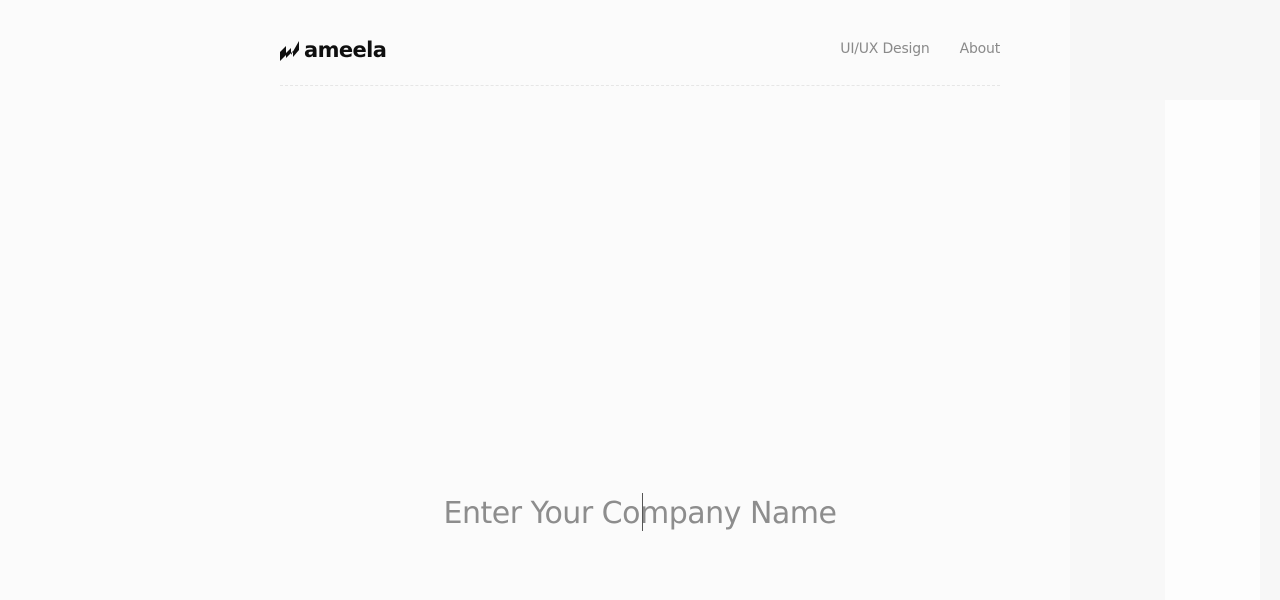 The width and height of the screenshot is (1280, 600). I want to click on text-caret, so click(642, 512).